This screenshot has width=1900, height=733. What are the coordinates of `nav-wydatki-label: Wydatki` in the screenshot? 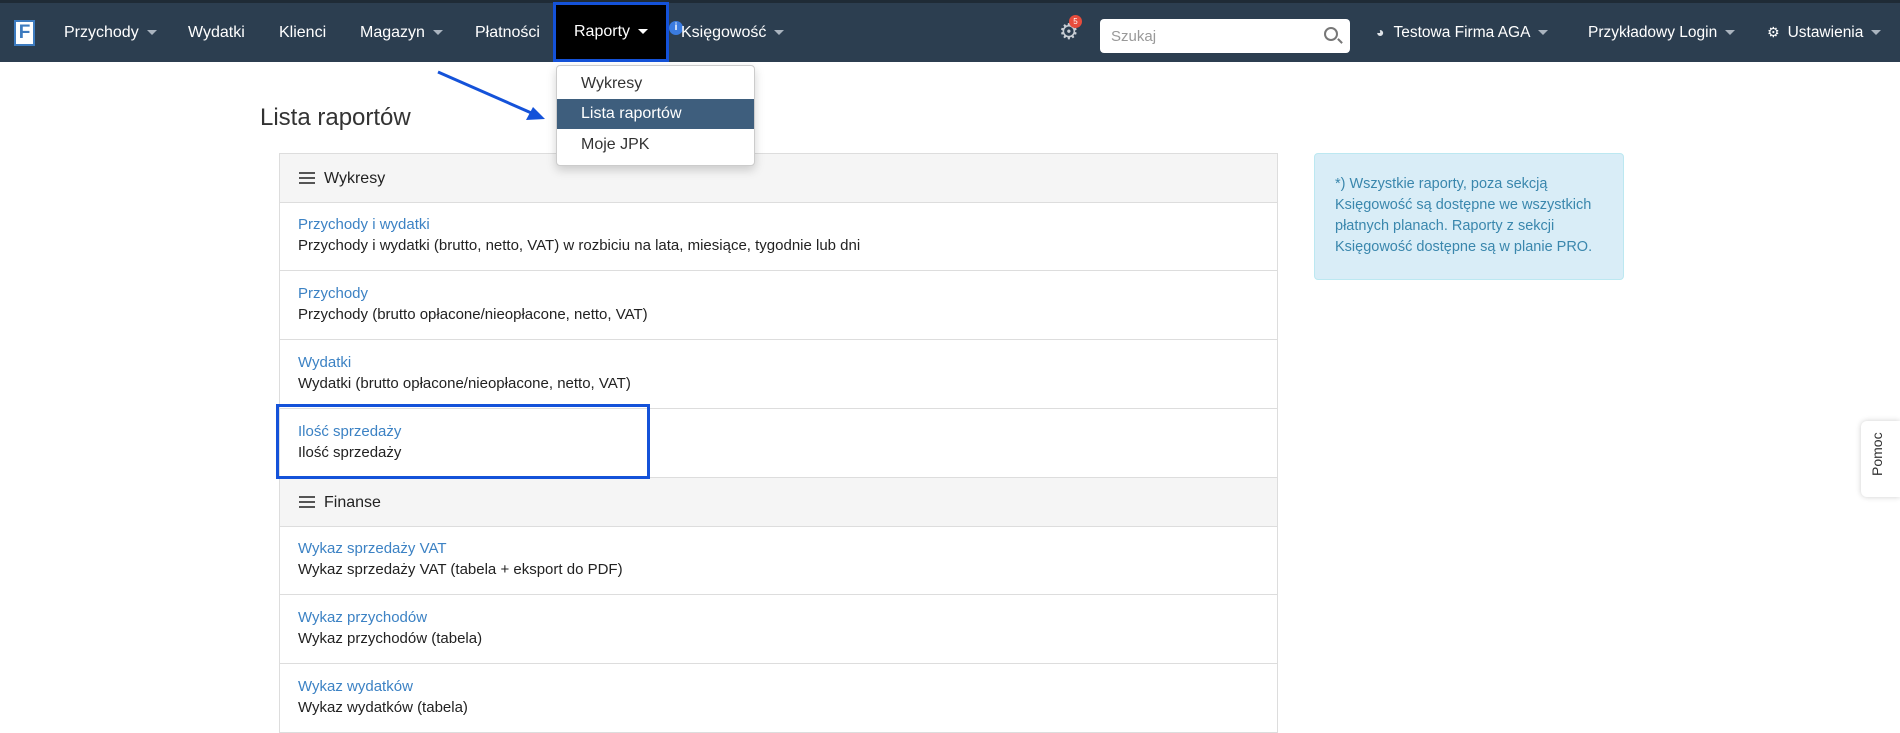 It's located at (216, 32).